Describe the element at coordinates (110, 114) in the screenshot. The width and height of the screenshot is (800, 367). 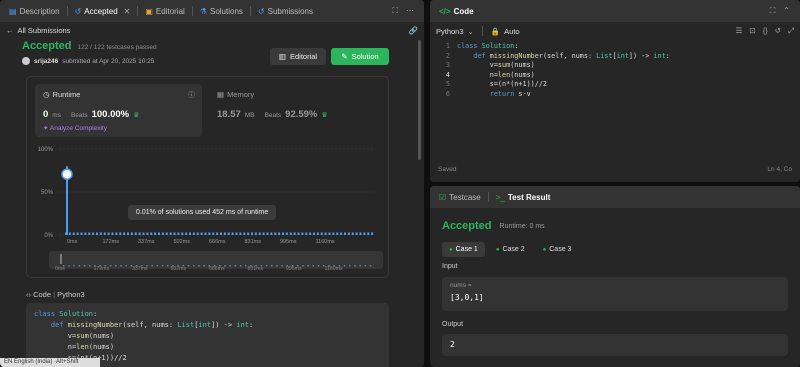
I see `runtime-beats: 100.00%` at that location.